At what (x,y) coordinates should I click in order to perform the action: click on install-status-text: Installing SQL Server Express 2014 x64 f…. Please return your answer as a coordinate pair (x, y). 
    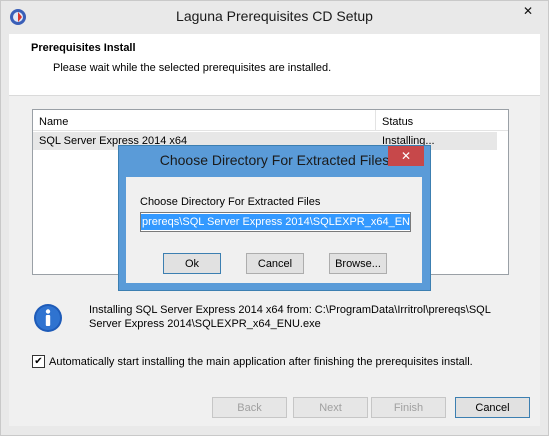
    Looking at the image, I should click on (290, 317).